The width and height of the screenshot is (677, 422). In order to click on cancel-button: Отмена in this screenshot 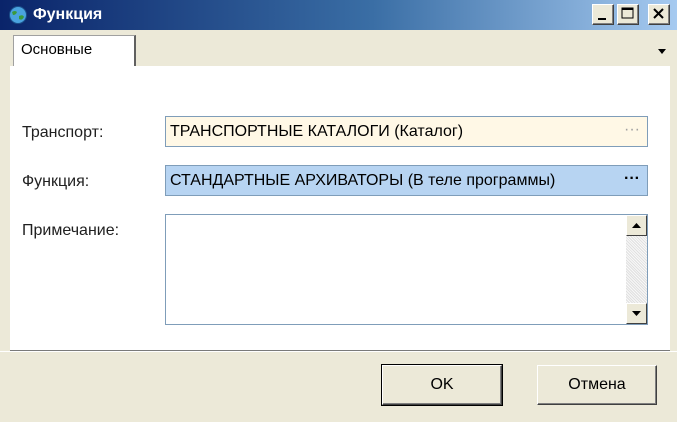, I will do `click(597, 385)`.